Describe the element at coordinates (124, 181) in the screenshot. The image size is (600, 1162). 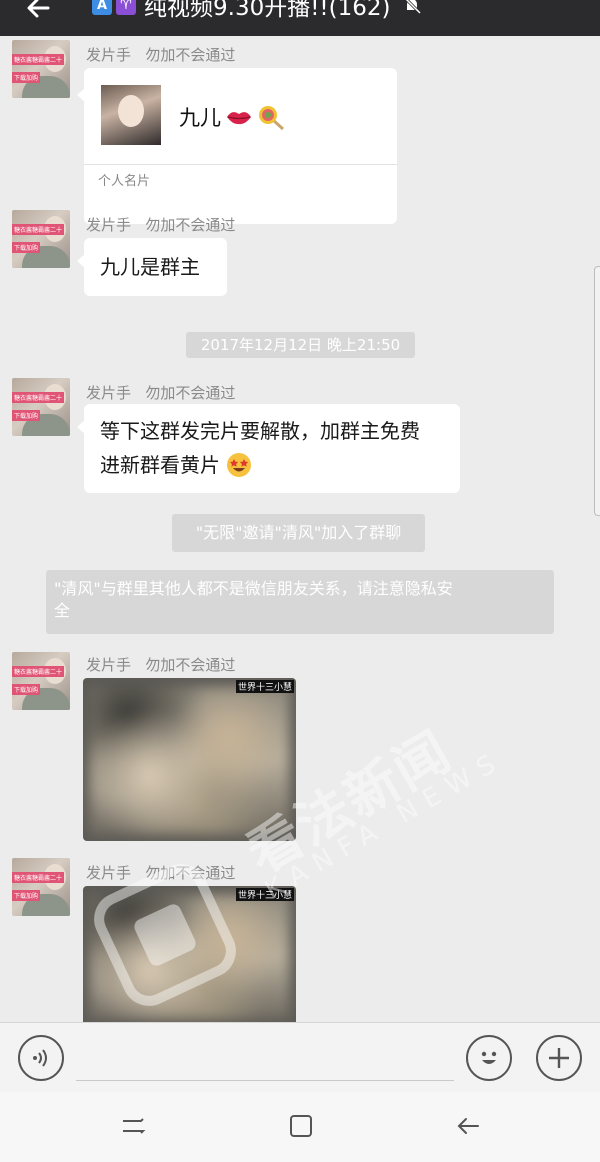
I see `card-footer-label: 个人名片` at that location.